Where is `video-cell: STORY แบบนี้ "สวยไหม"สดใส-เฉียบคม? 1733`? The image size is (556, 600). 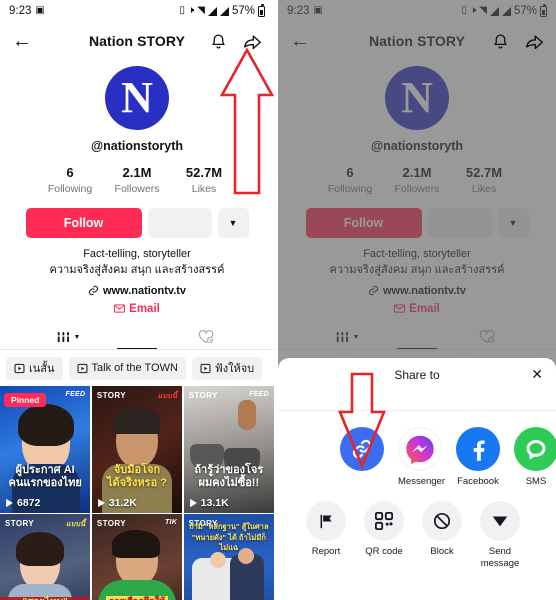 video-cell: STORY แบบนี้ "สวยไหม"สดใส-เฉียบคม? 1733 is located at coordinates (45, 557).